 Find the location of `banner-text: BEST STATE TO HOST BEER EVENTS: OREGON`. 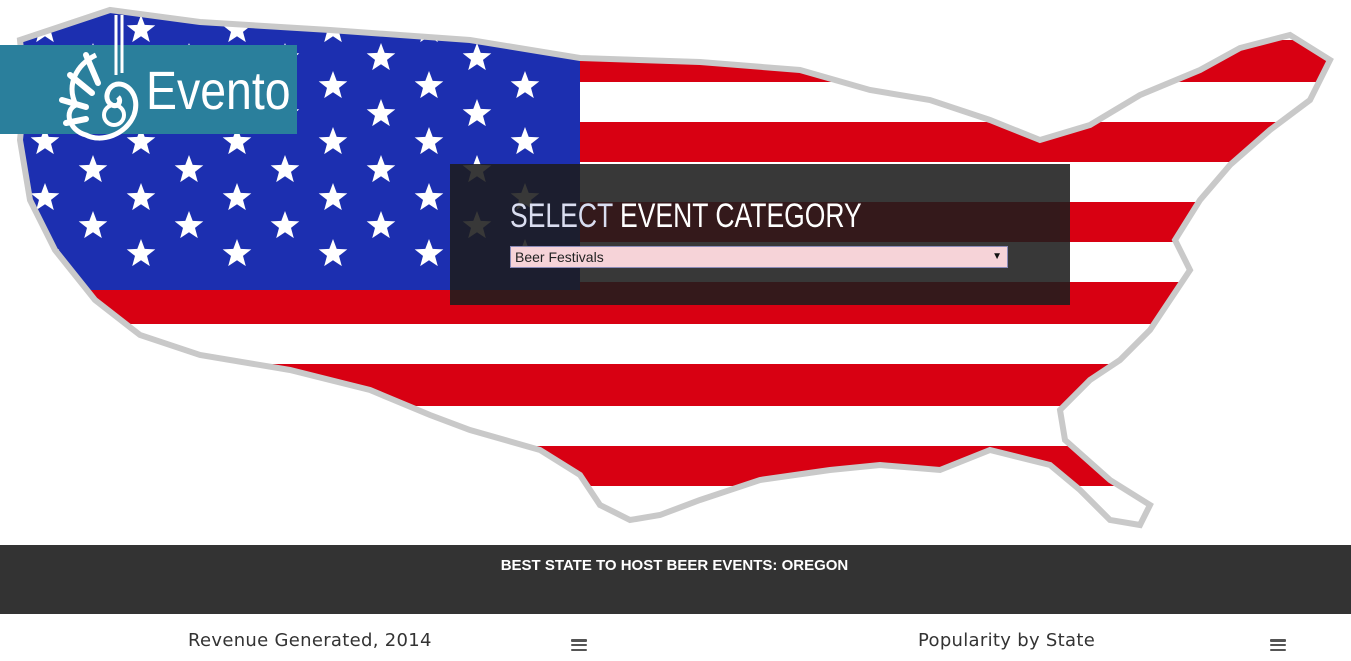

banner-text: BEST STATE TO HOST BEER EVENTS: OREGON is located at coordinates (674, 565).